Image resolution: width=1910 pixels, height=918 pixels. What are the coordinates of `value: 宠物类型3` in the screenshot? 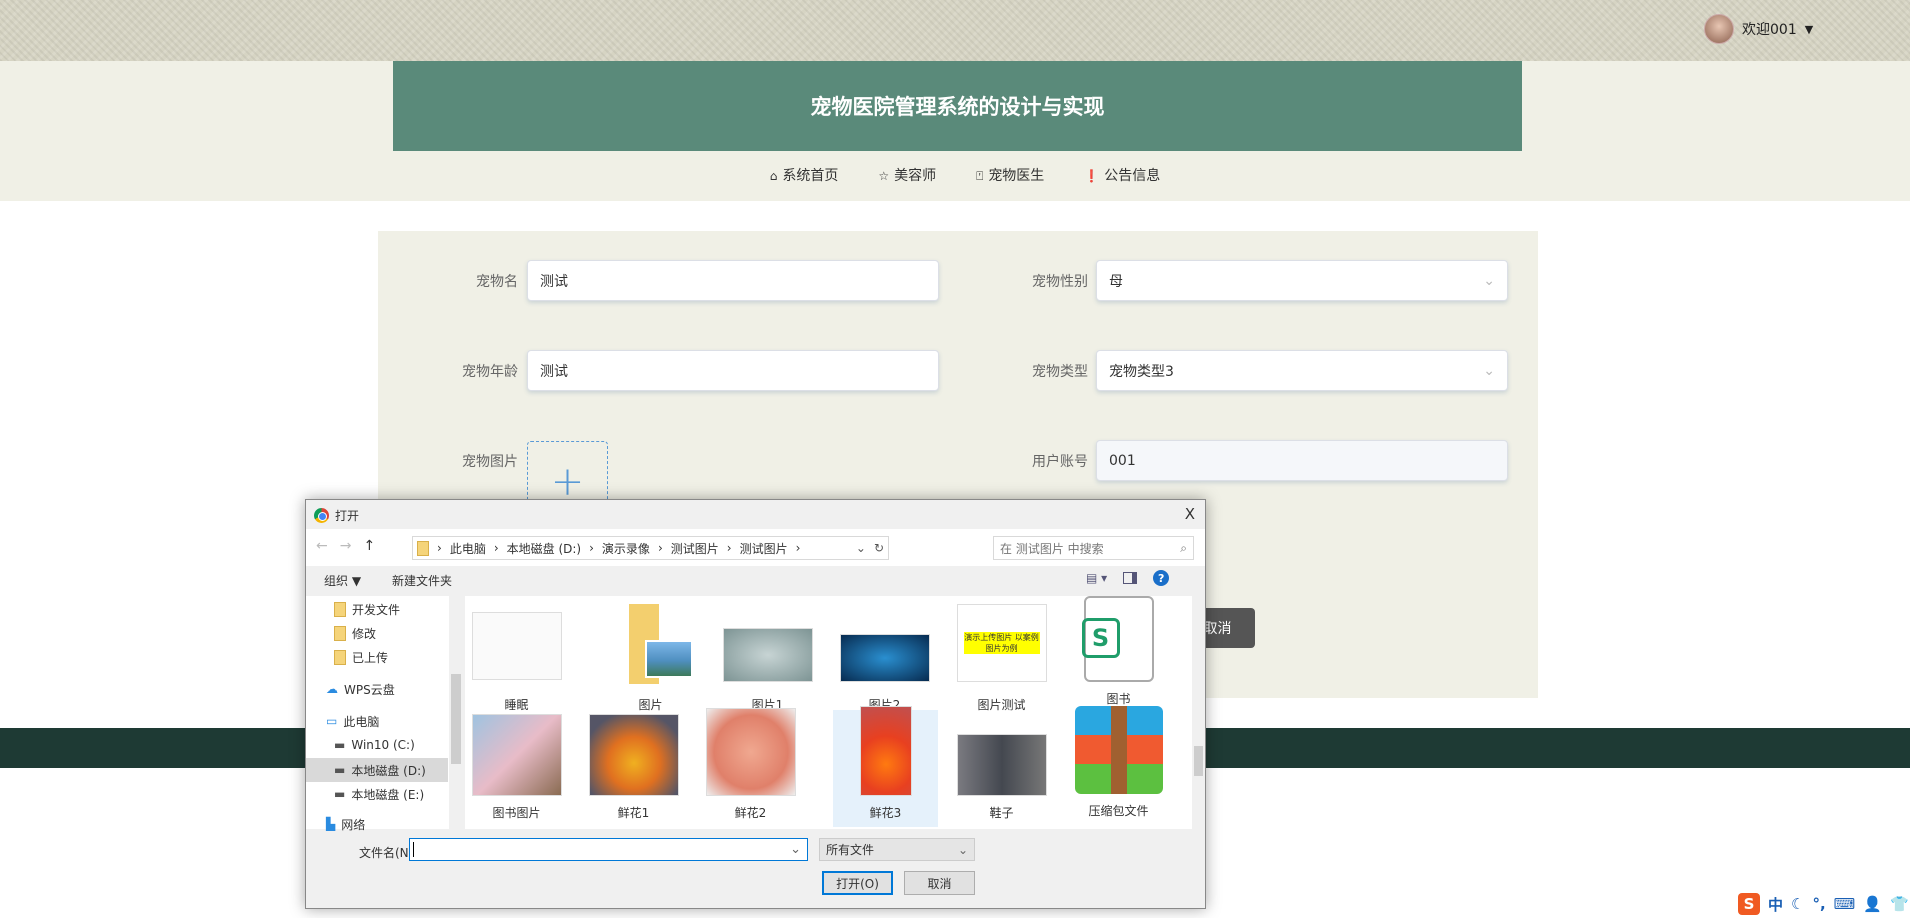 It's located at (1141, 371).